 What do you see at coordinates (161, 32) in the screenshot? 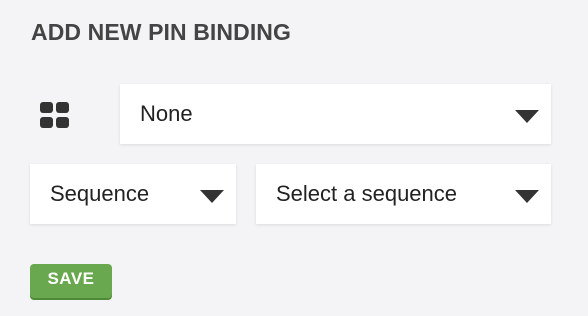
I see `panel-title: ADD NEW PIN BINDING` at bounding box center [161, 32].